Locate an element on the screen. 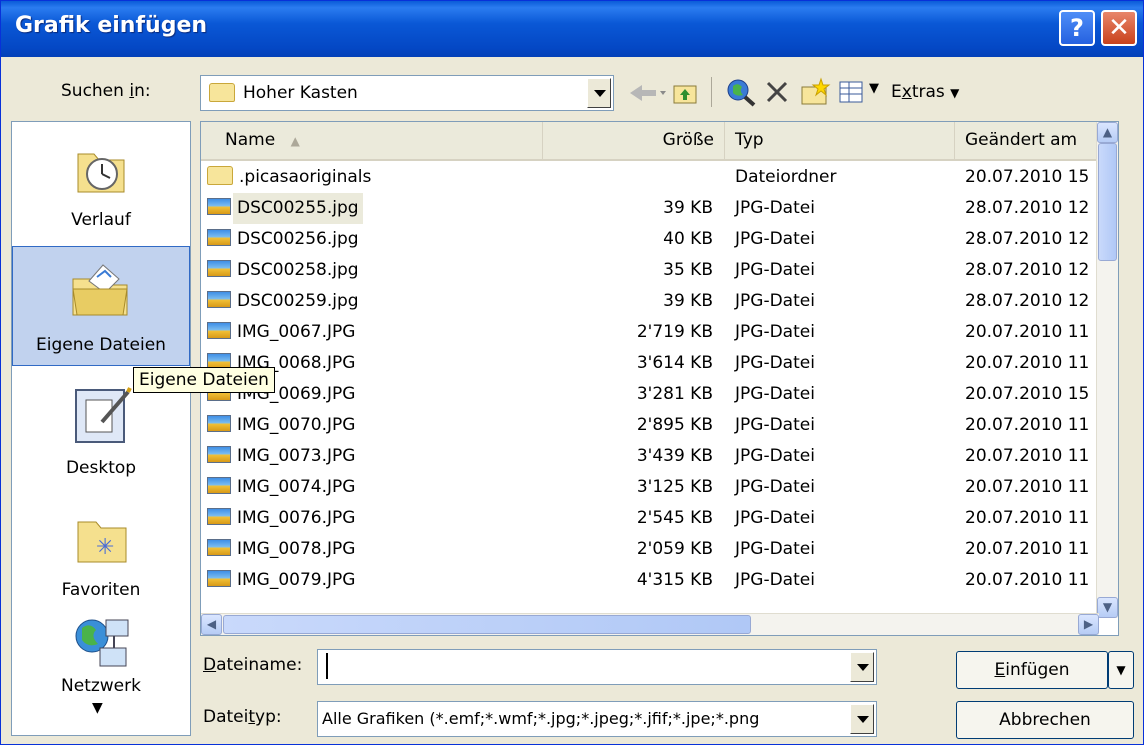 Image resolution: width=1144 pixels, height=745 pixels. place-netzwerk: Netzwerk ▼ is located at coordinates (101, 670).